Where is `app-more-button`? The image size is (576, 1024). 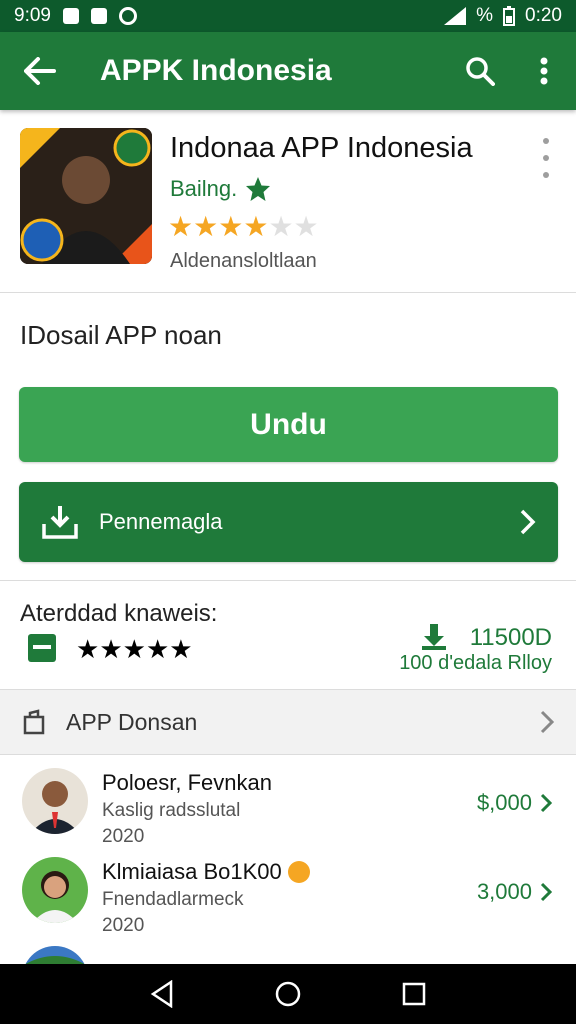 app-more-button is located at coordinates (546, 158).